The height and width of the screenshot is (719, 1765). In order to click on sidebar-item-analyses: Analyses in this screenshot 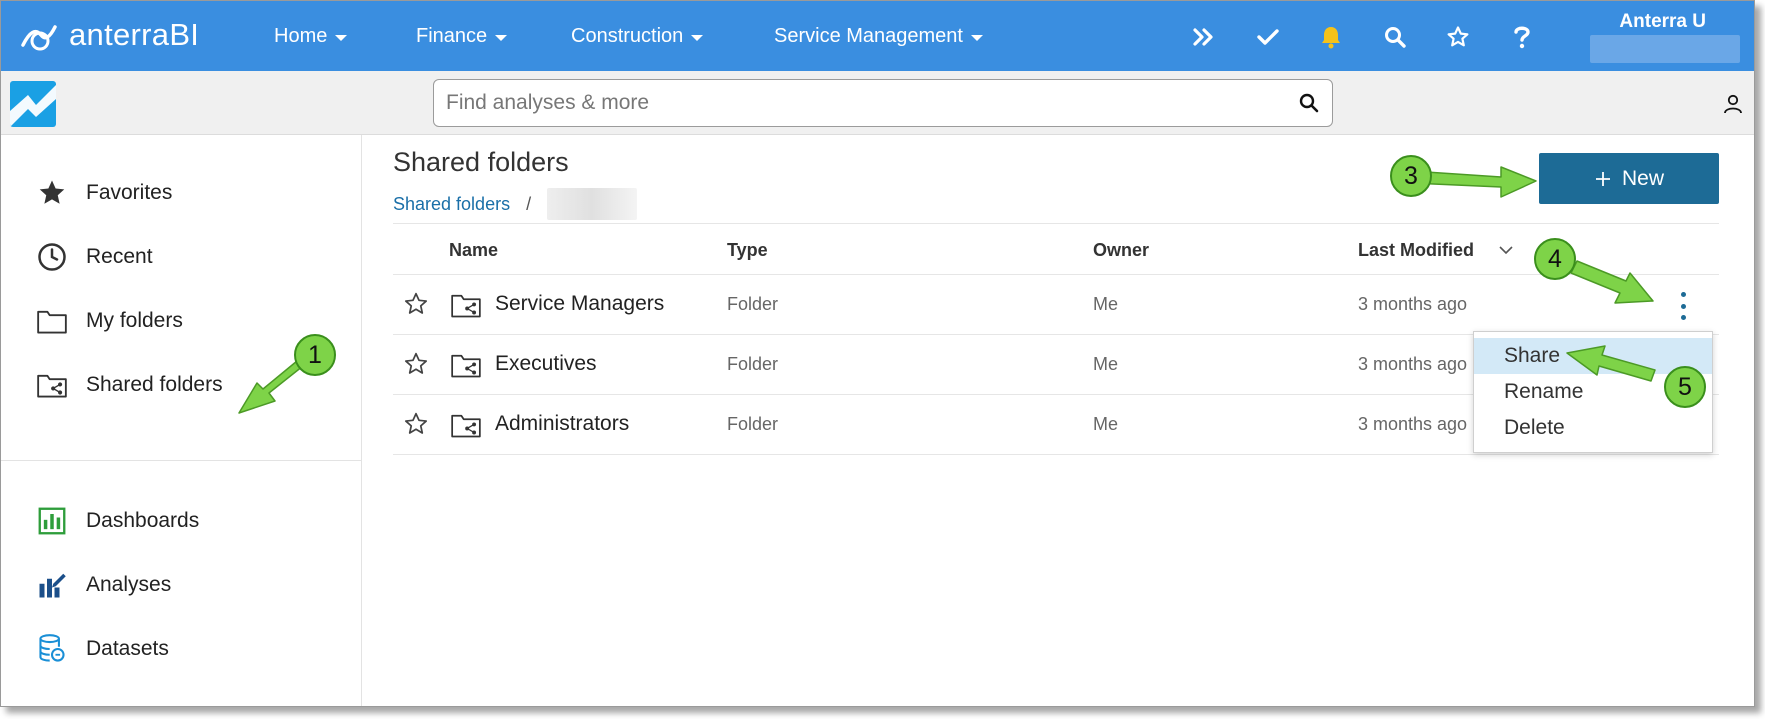, I will do `click(103, 585)`.